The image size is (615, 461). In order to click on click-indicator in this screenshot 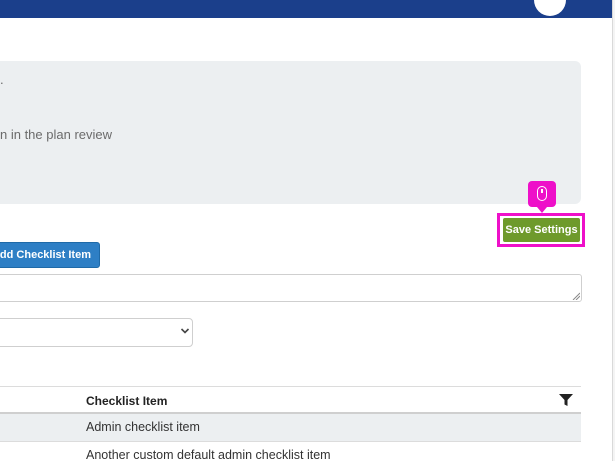, I will do `click(542, 197)`.